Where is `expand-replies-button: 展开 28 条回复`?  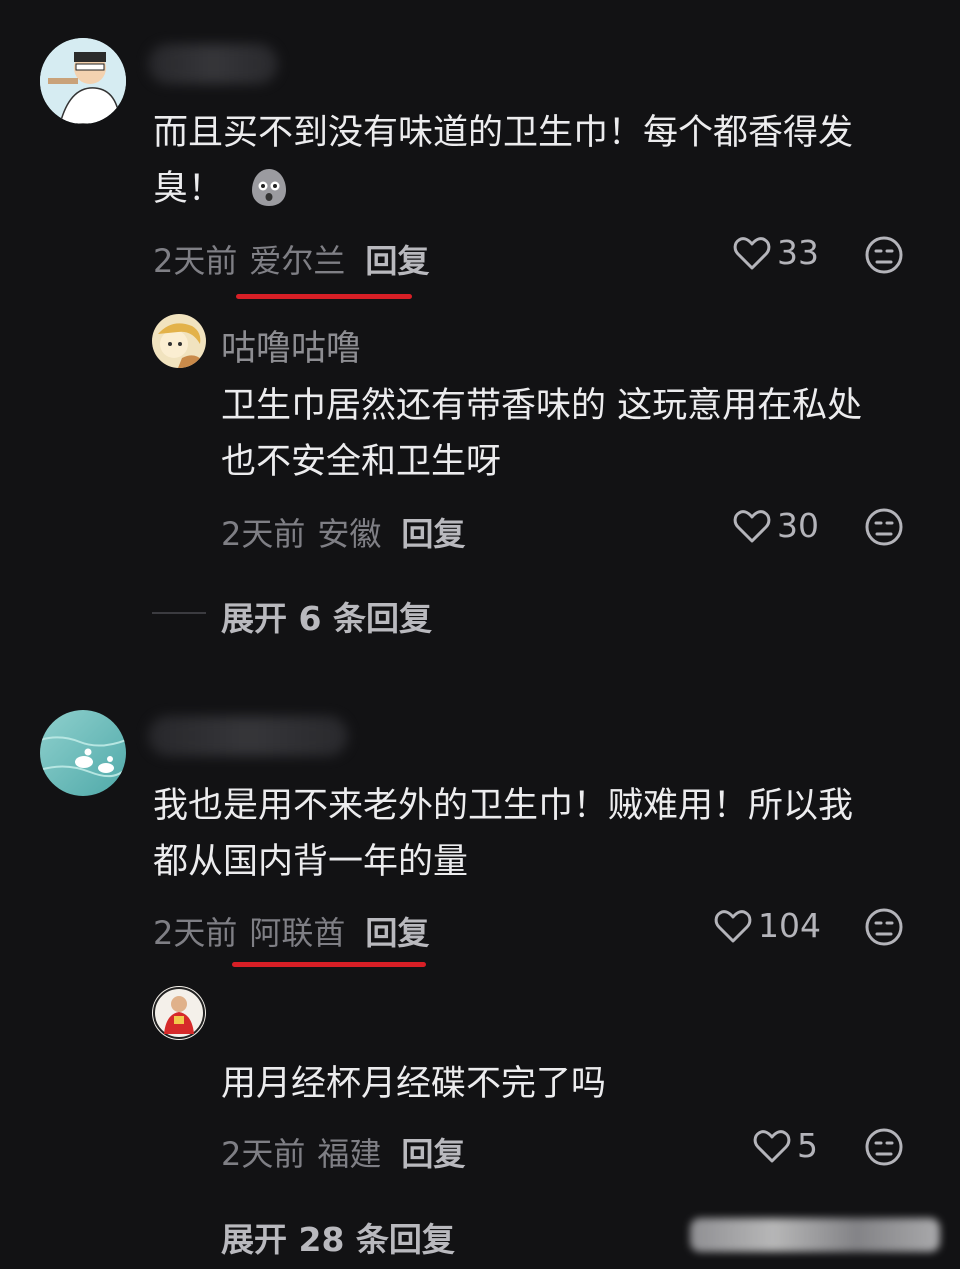
expand-replies-button: 展开 28 条回复 is located at coordinates (338, 1237).